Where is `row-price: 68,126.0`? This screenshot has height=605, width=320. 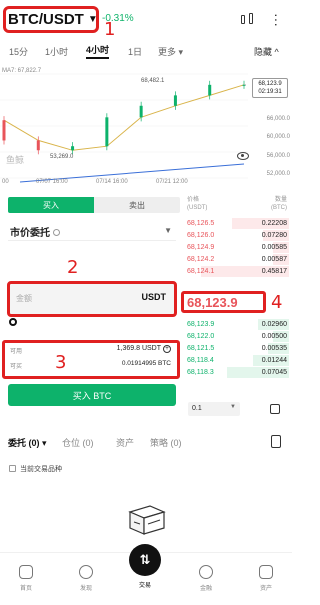
row-price: 68,126.0 is located at coordinates (201, 235).